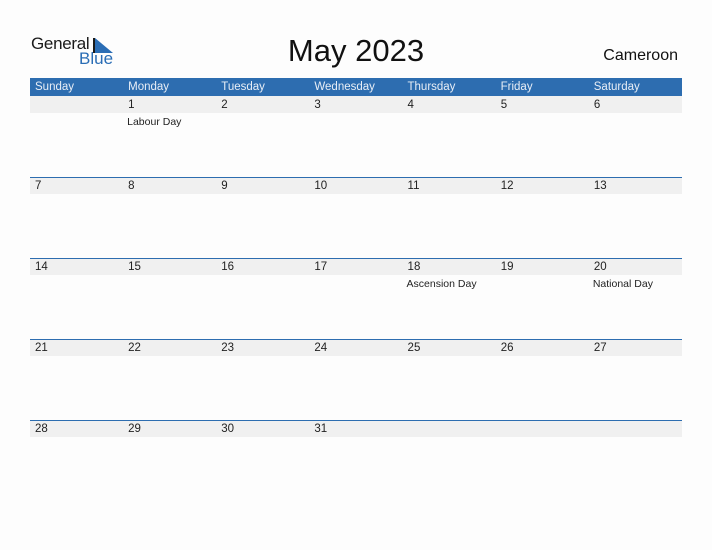  Describe the element at coordinates (410, 105) in the screenshot. I see `day-number: 4` at that location.